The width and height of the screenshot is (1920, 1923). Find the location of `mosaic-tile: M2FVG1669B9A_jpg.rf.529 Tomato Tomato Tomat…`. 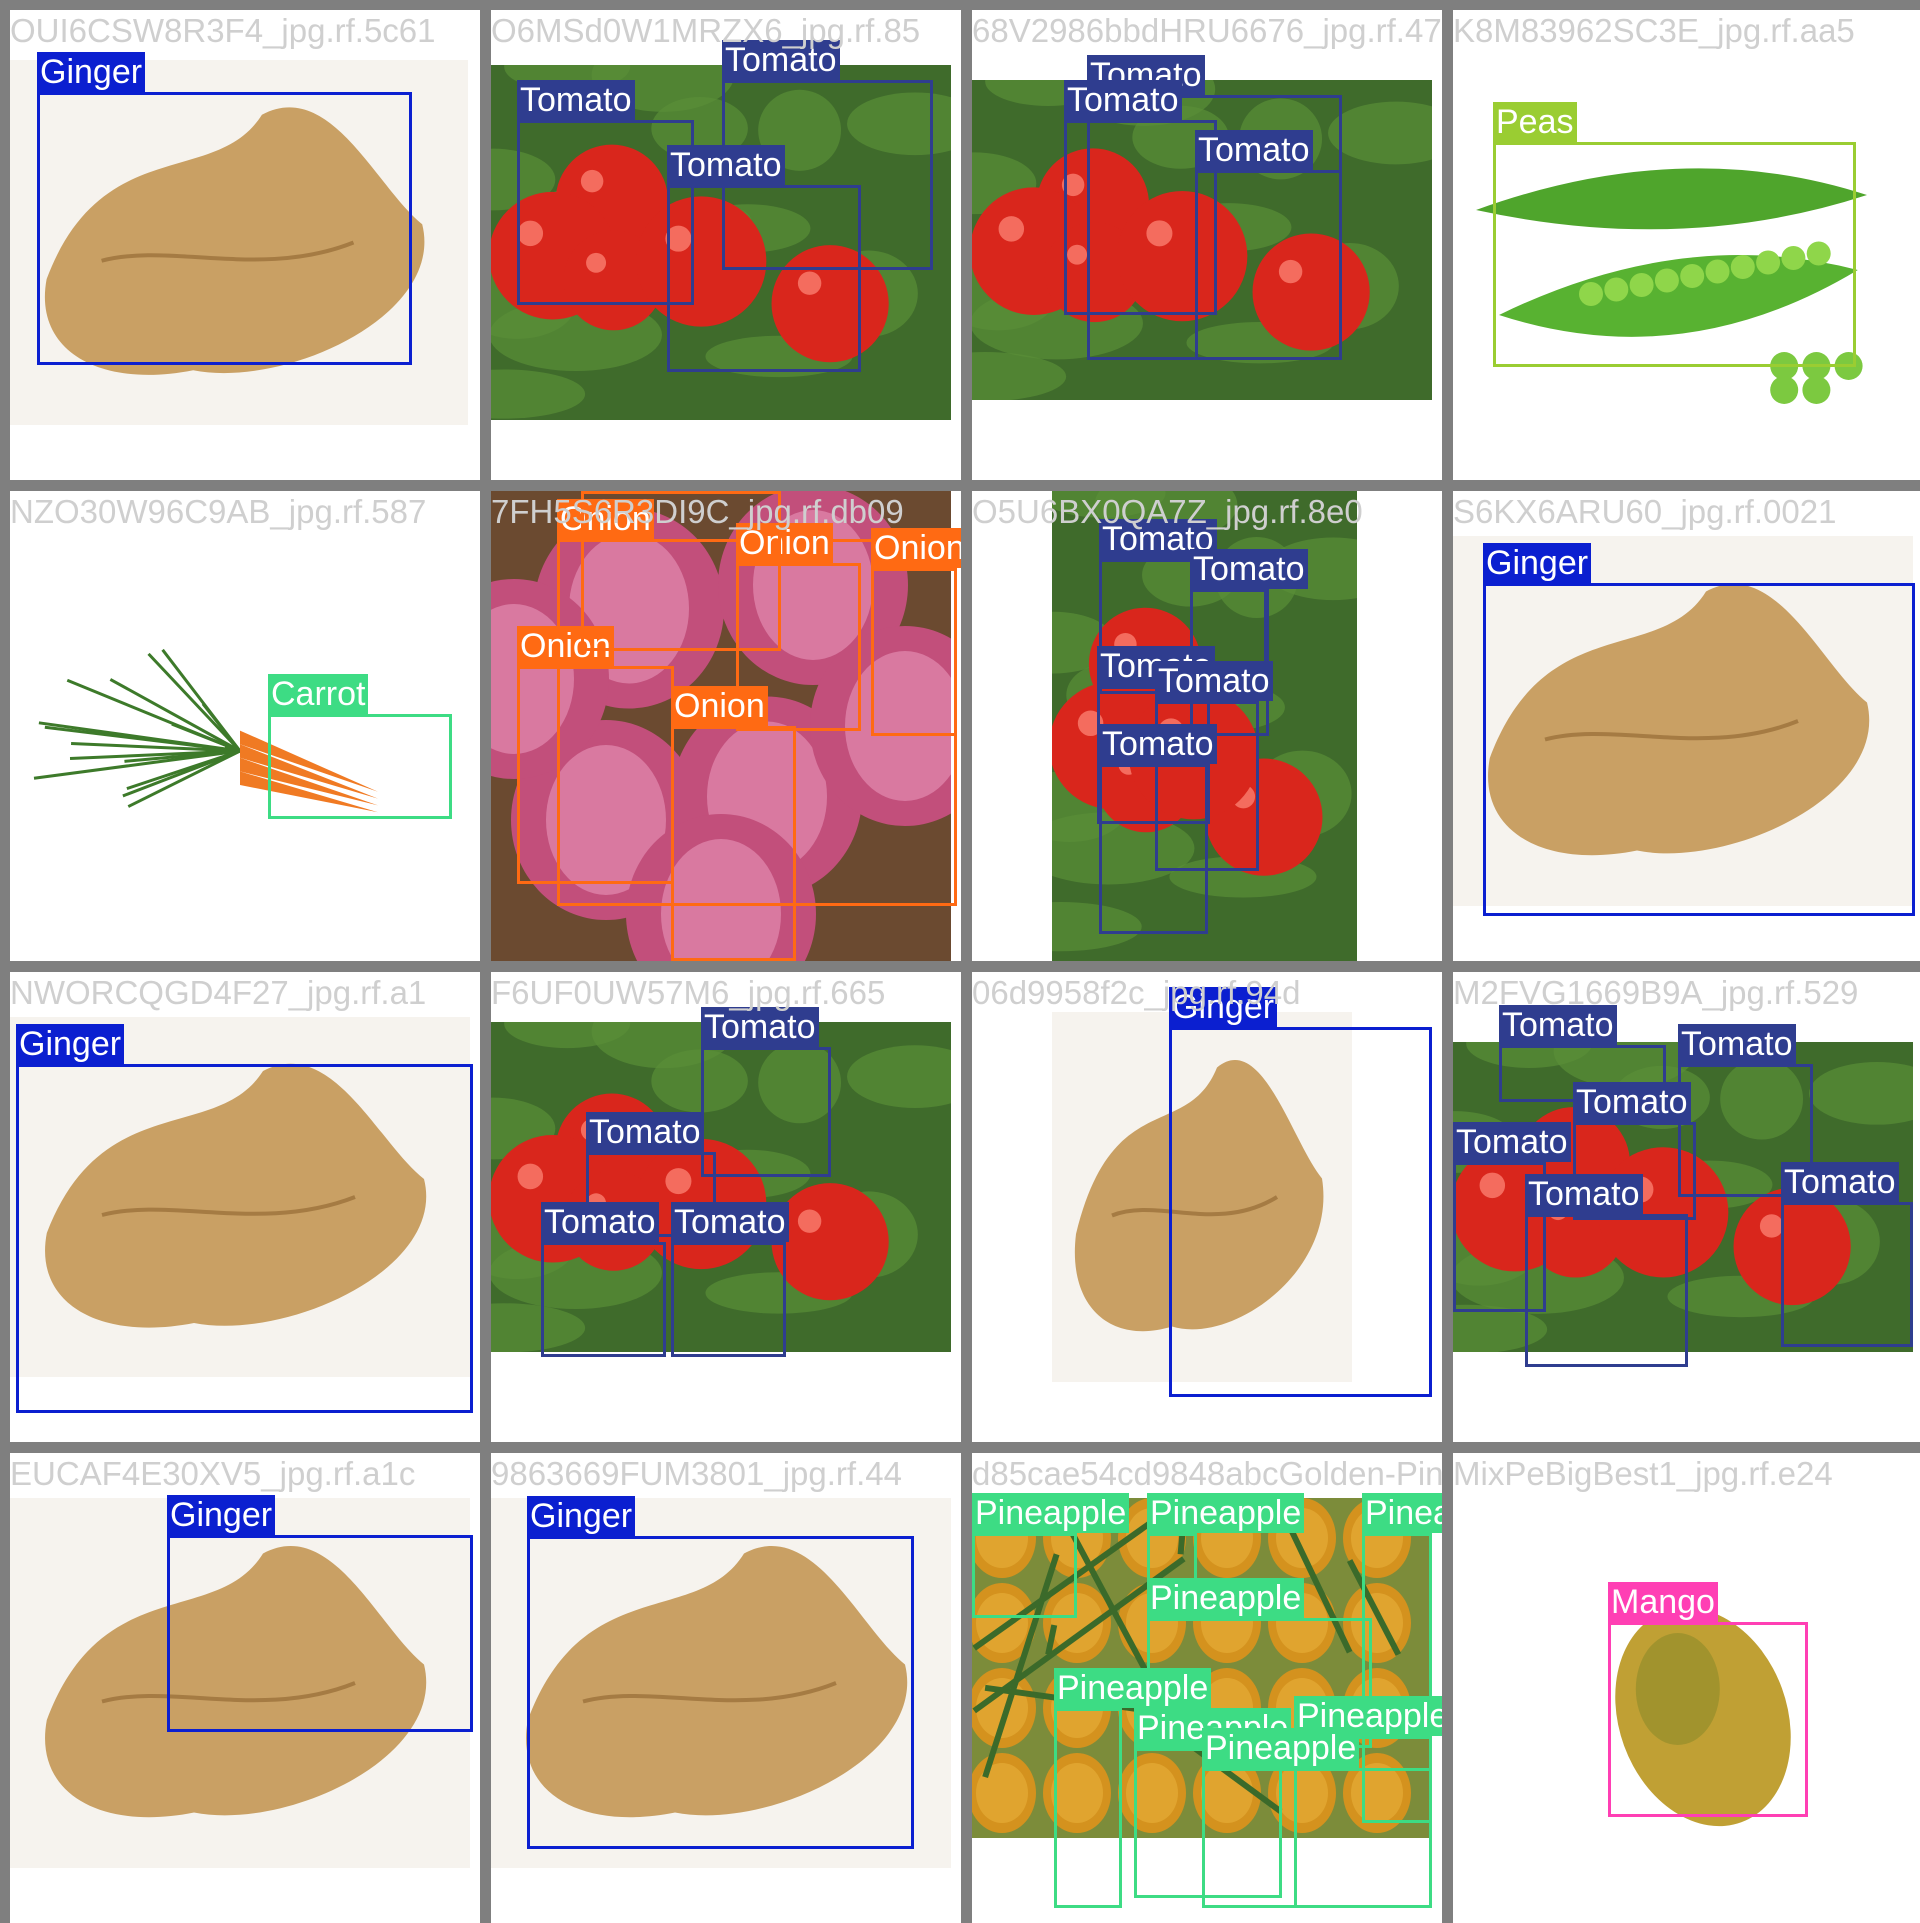

mosaic-tile: M2FVG1669B9A_jpg.rf.529 Tomato Tomato Tomat… is located at coordinates (1686, 1207).